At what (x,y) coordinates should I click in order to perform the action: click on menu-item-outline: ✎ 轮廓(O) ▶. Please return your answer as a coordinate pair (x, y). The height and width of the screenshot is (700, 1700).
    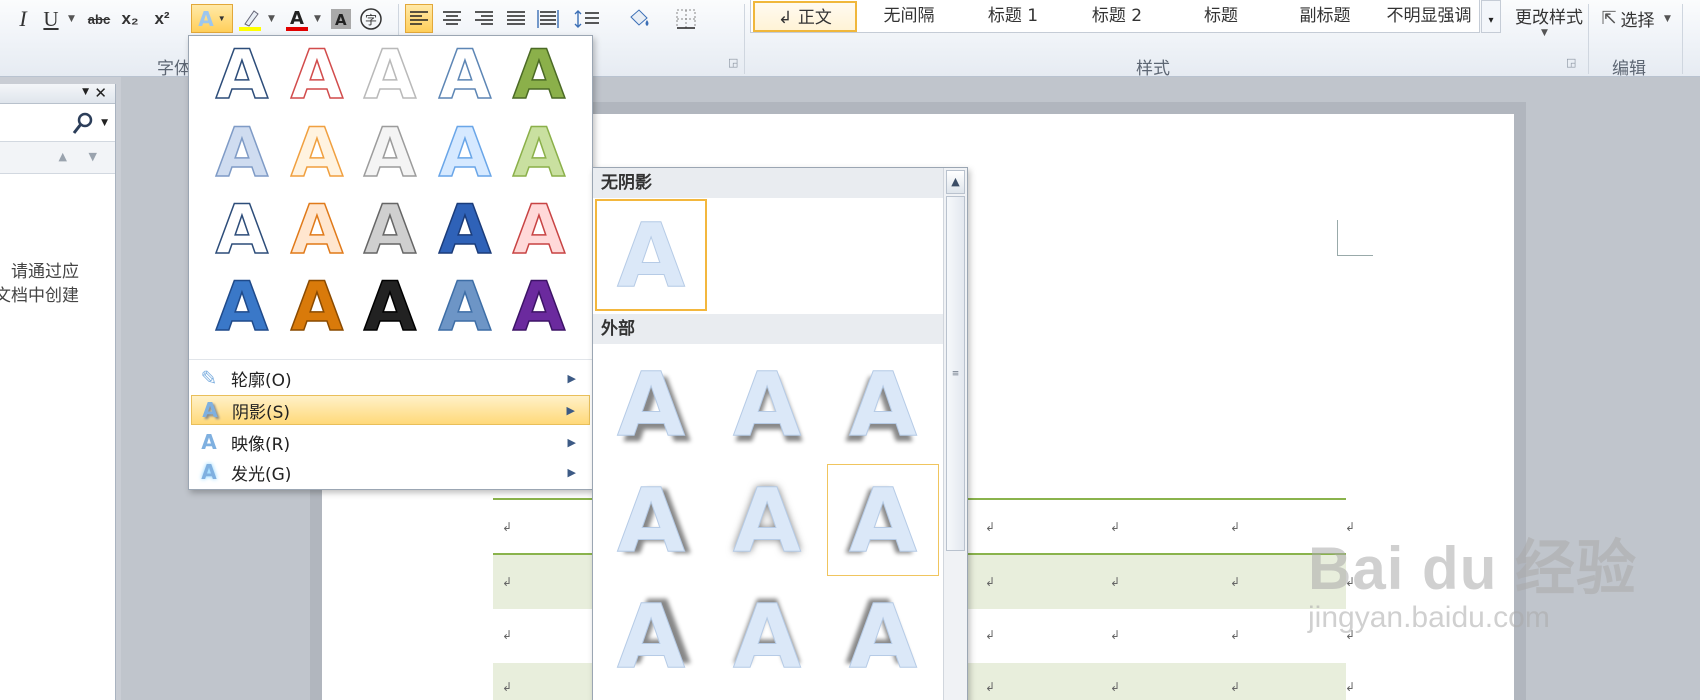
    Looking at the image, I should click on (390, 378).